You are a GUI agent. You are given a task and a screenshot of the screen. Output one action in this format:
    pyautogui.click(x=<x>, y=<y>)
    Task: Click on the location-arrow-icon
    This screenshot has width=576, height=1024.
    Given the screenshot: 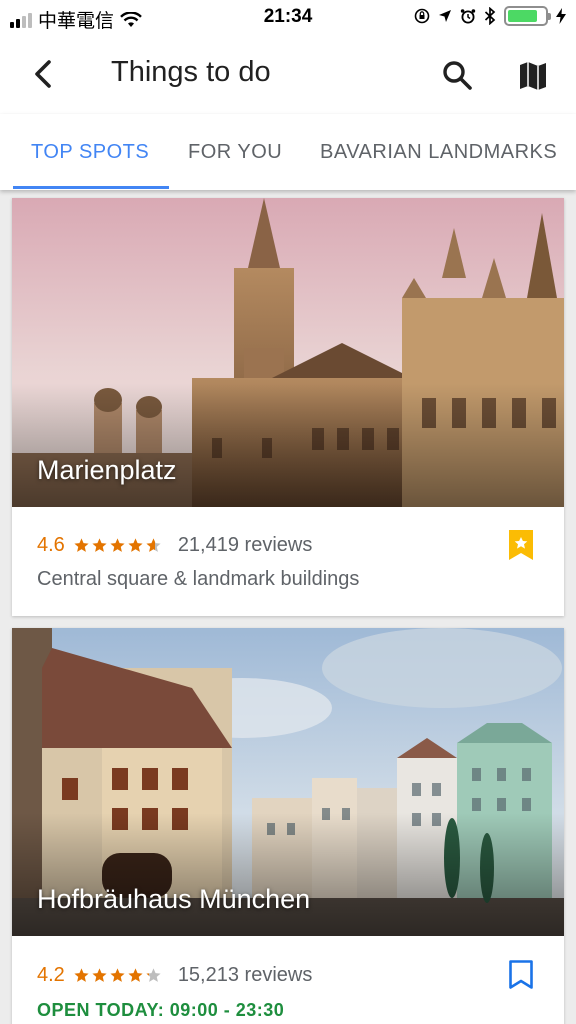 What is the action you would take?
    pyautogui.click(x=445, y=16)
    